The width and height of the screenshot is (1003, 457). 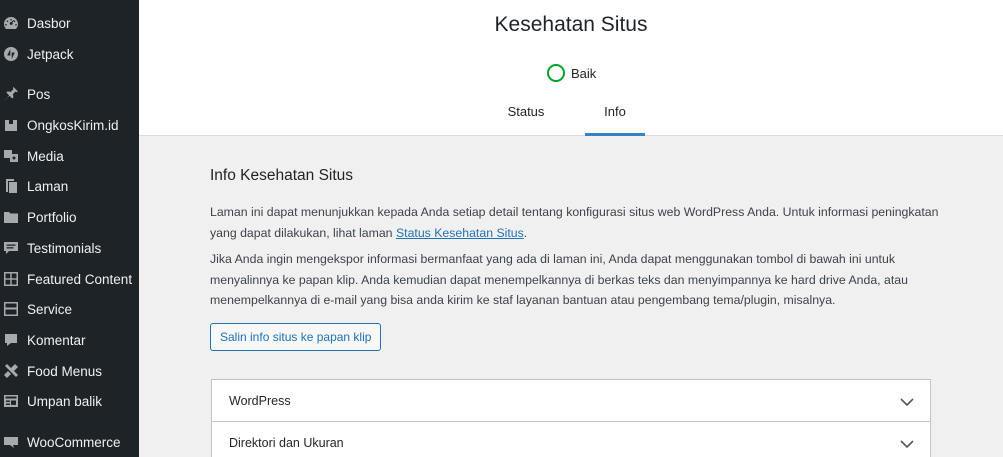 What do you see at coordinates (11, 156) in the screenshot?
I see `media-icon` at bounding box center [11, 156].